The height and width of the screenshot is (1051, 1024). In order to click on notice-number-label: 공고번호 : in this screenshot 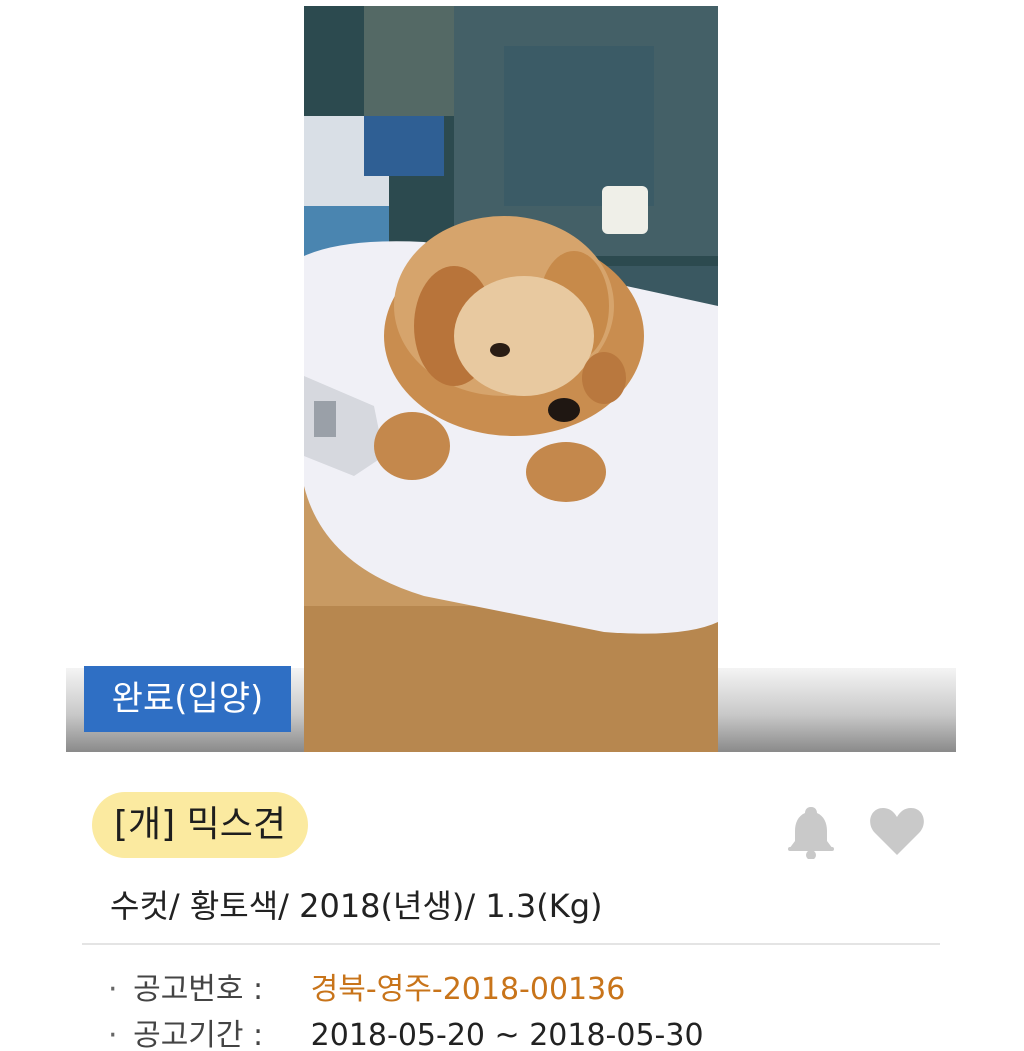, I will do `click(198, 989)`.